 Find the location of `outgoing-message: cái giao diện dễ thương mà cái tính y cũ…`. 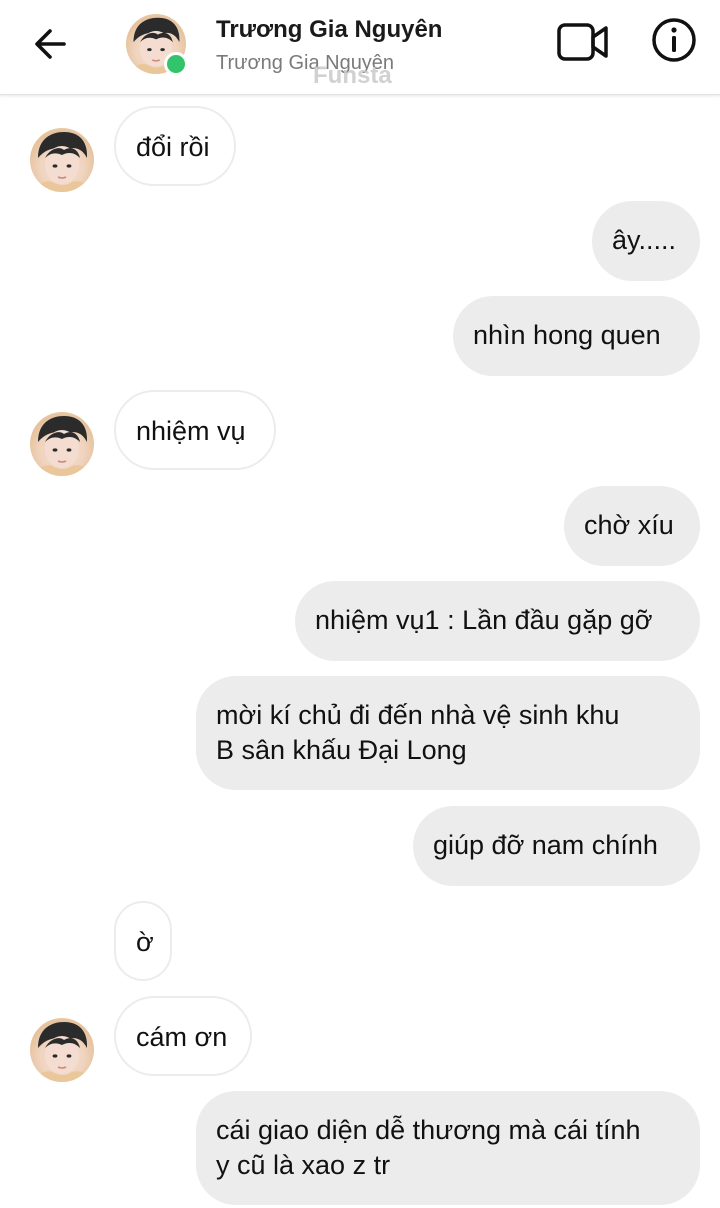

outgoing-message: cái giao diện dễ thương mà cái tính y cũ… is located at coordinates (448, 1148).